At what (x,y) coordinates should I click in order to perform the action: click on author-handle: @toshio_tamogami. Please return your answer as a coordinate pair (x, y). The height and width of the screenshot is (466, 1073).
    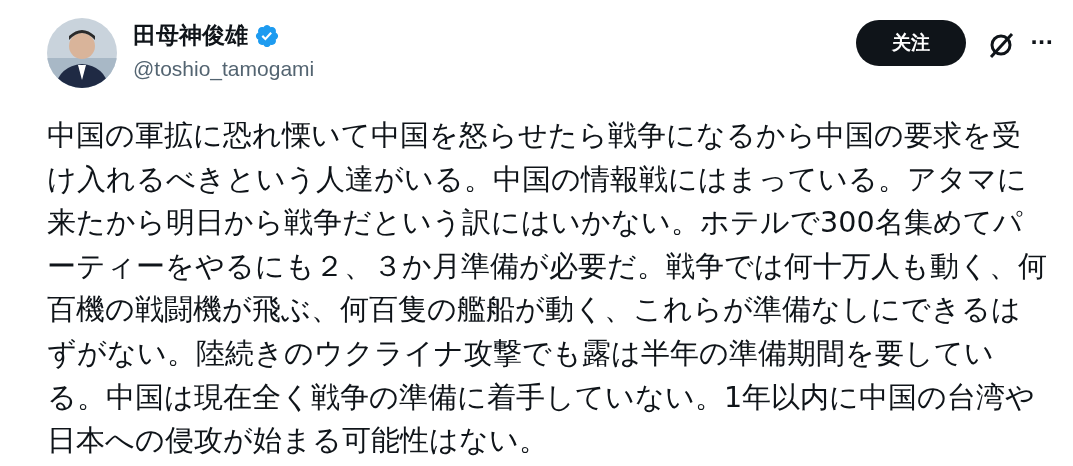
    Looking at the image, I should click on (495, 69).